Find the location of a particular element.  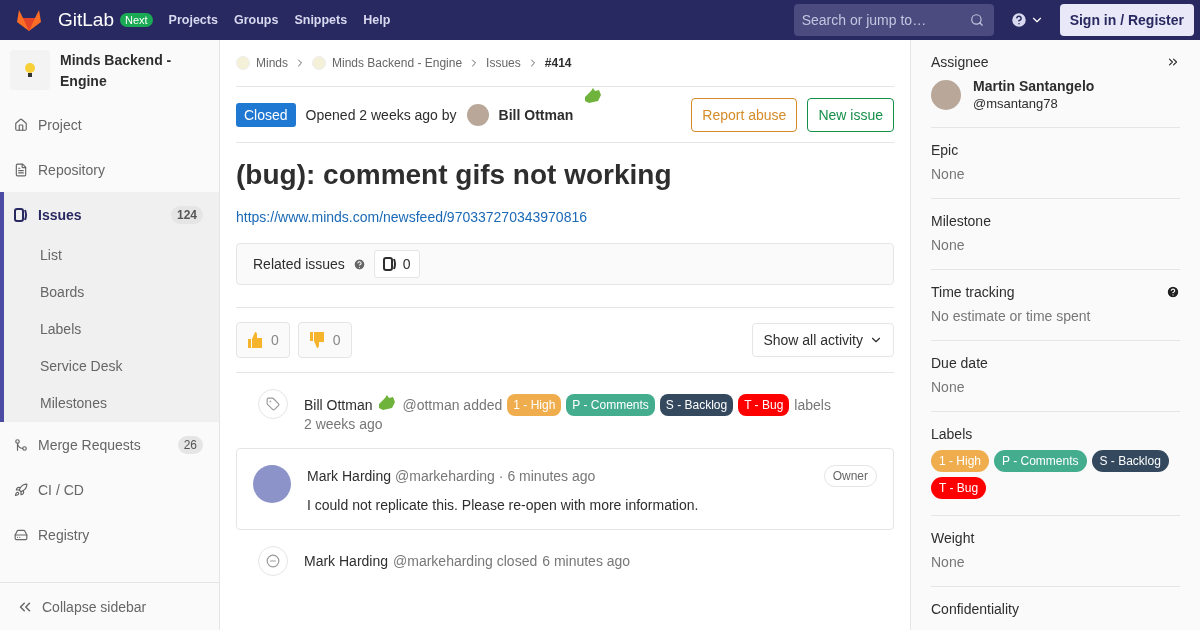

activity-filter-dropdown: Show all activity is located at coordinates (823, 340).